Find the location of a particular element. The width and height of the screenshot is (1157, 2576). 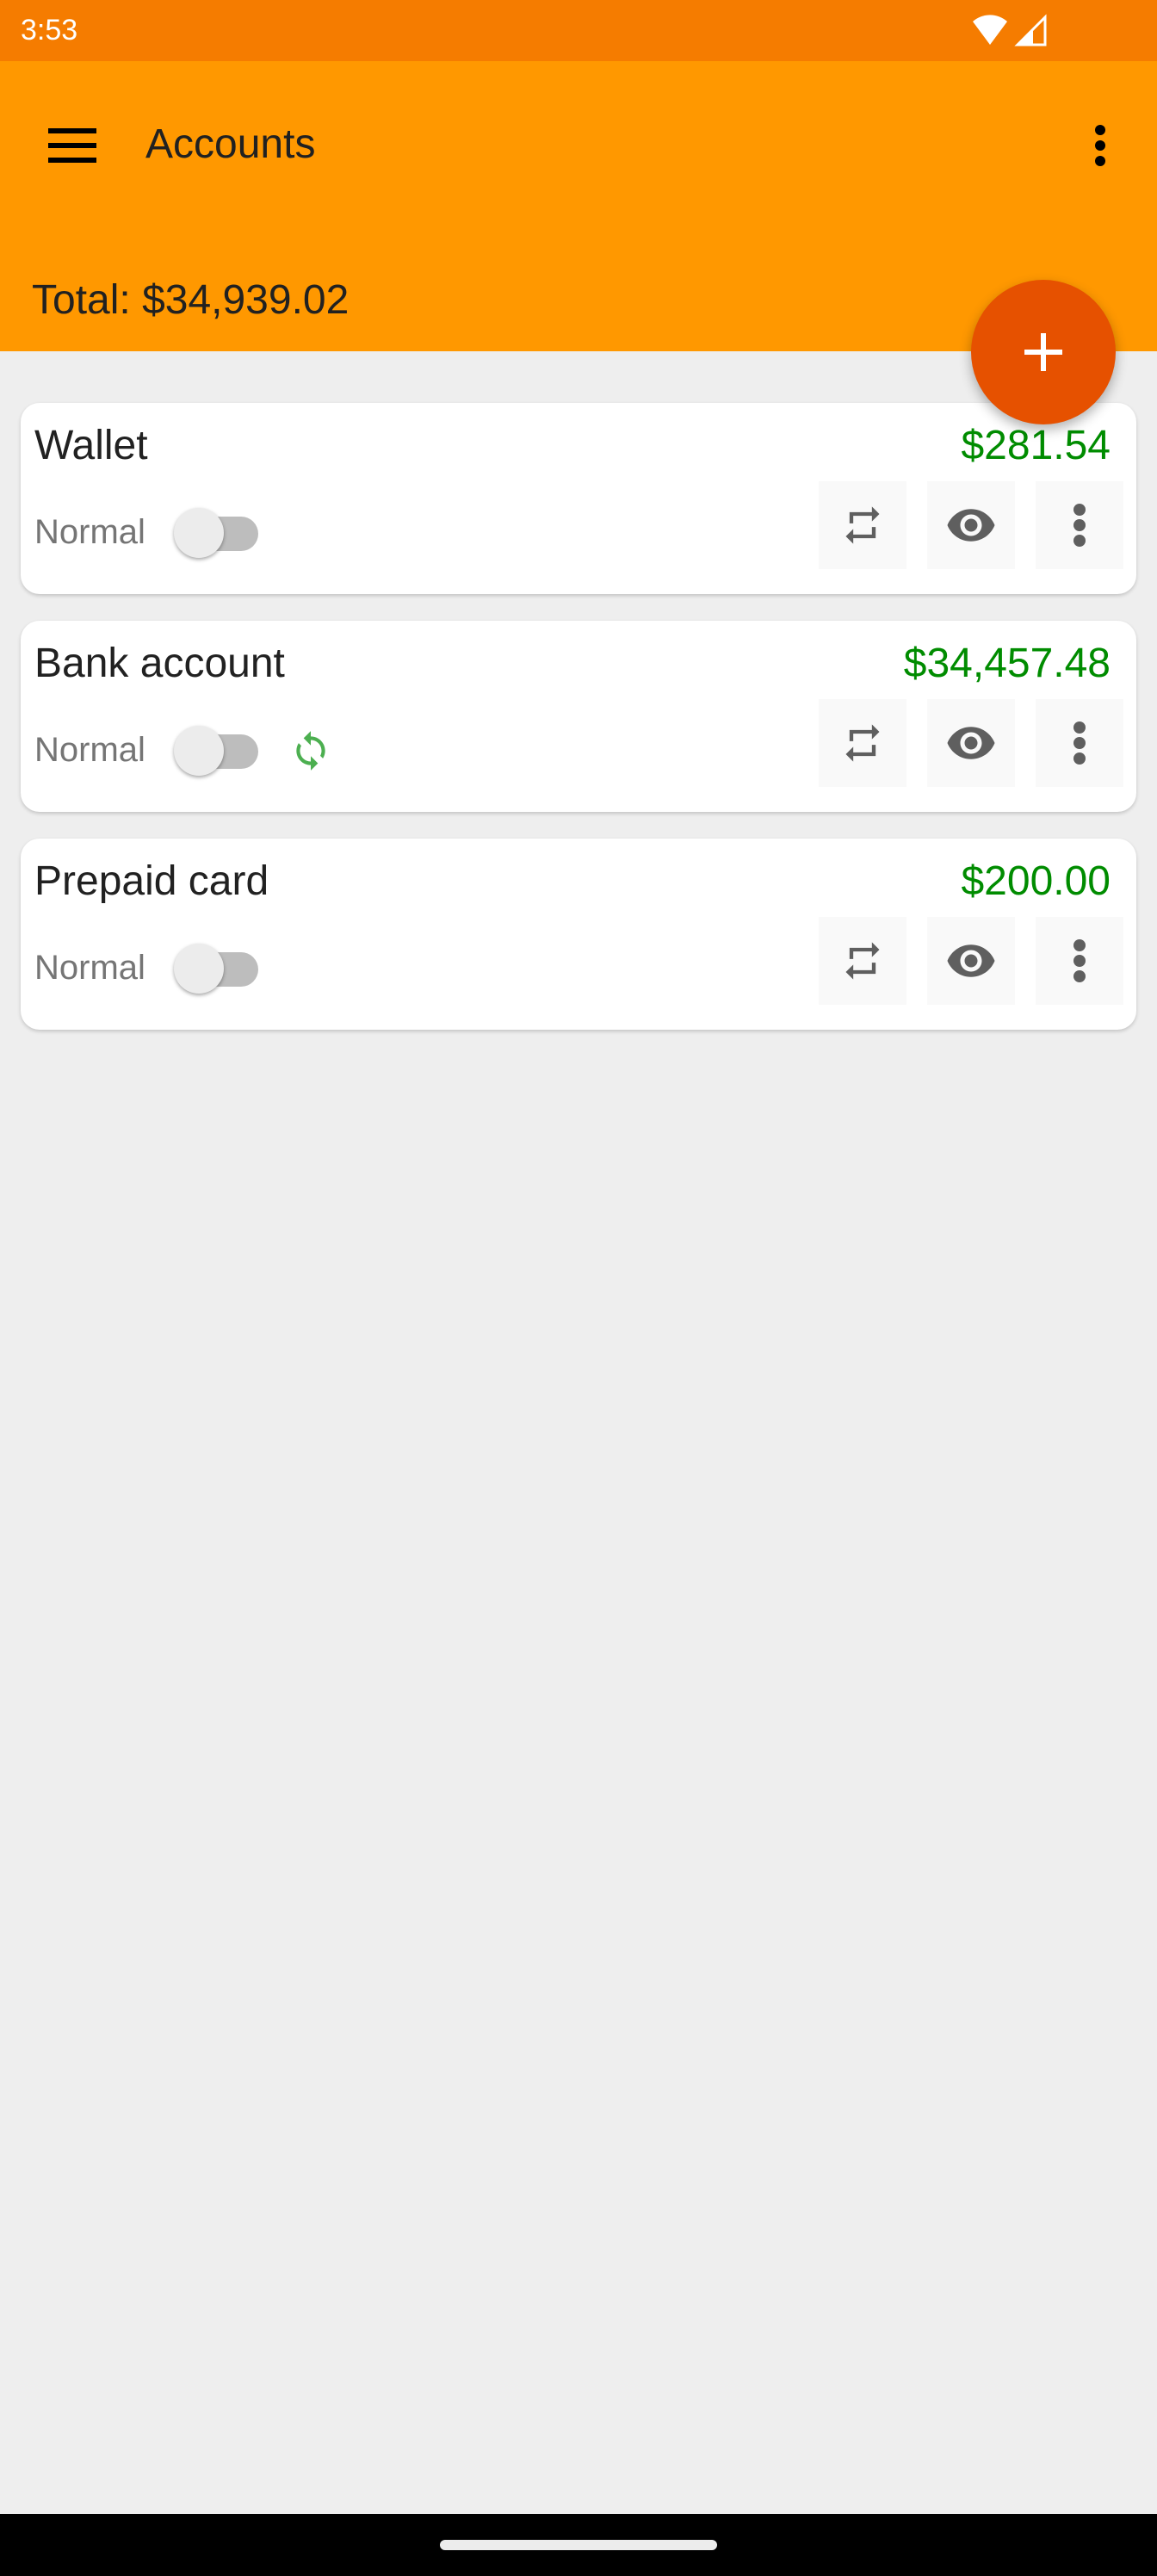

account-balance: $34,457.48 is located at coordinates (1007, 663).